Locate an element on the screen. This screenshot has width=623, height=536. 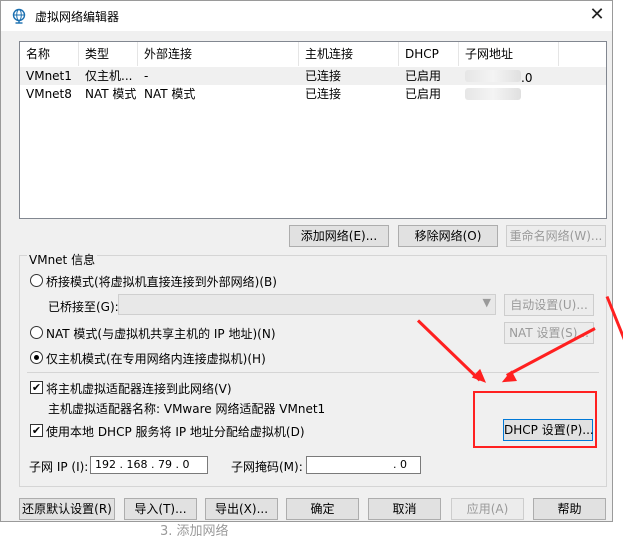
subnet-mask-label: 子网掩码(M): is located at coordinates (267, 467).